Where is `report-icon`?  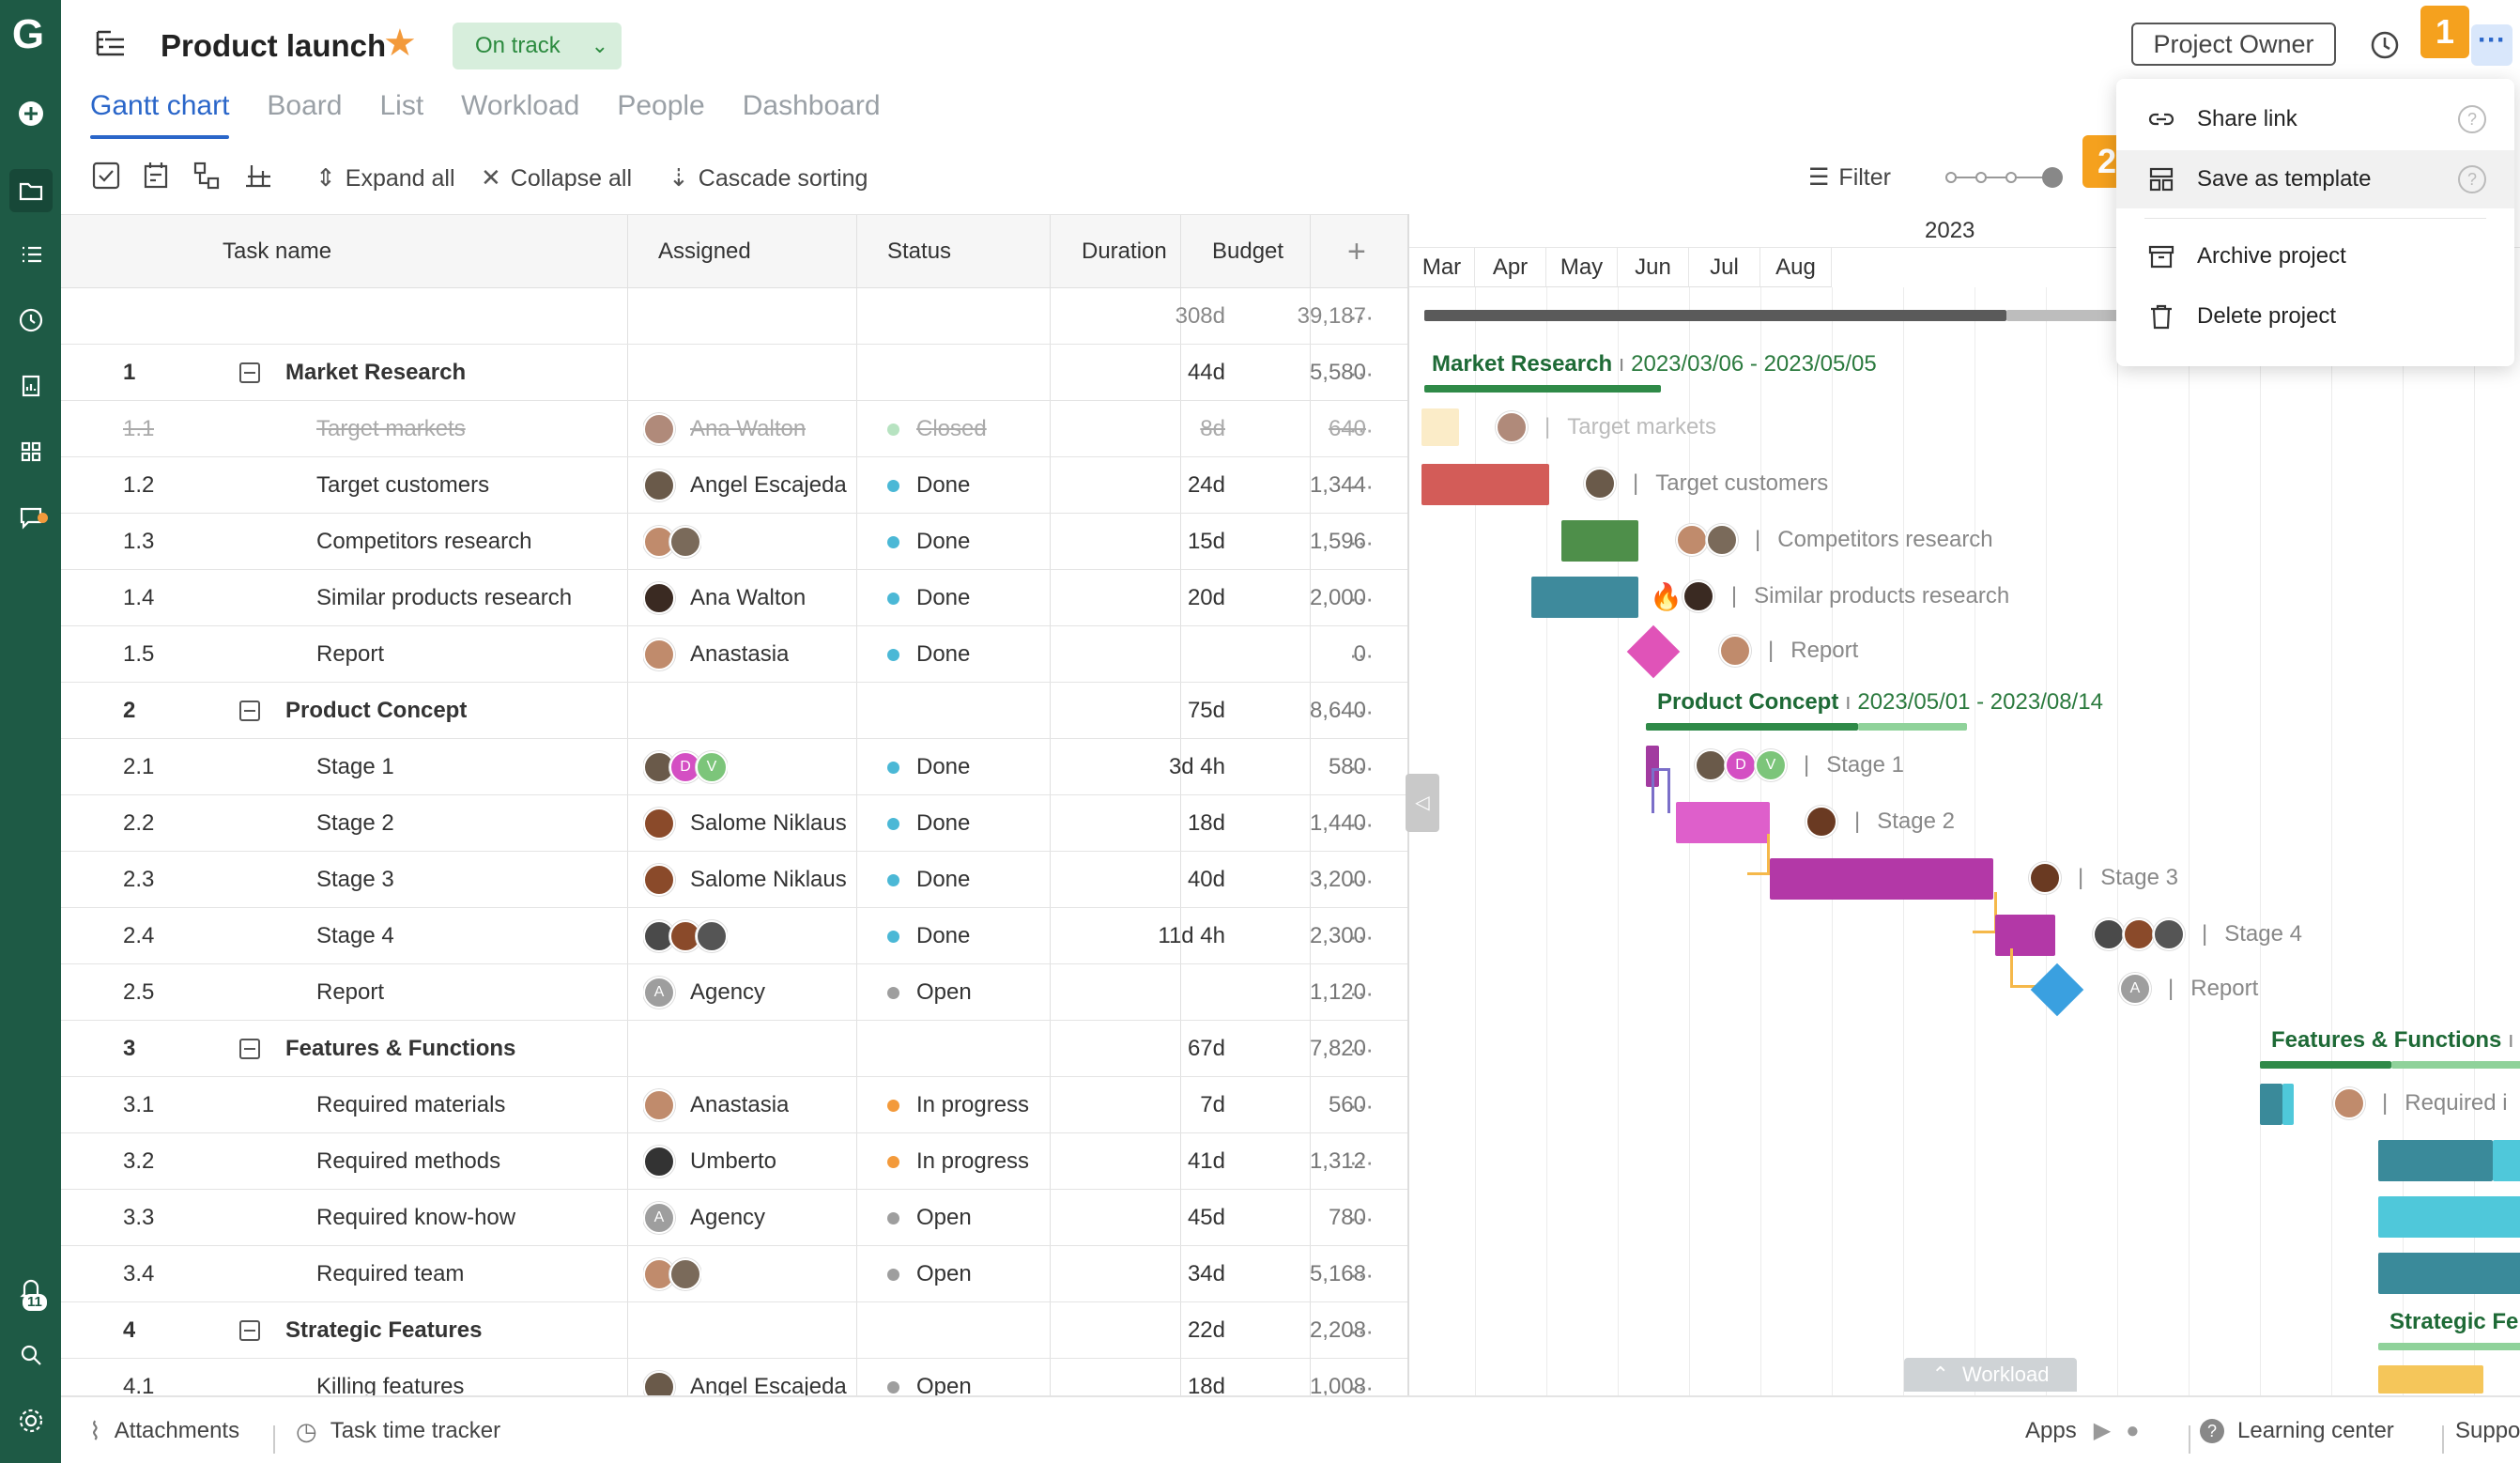 report-icon is located at coordinates (31, 386).